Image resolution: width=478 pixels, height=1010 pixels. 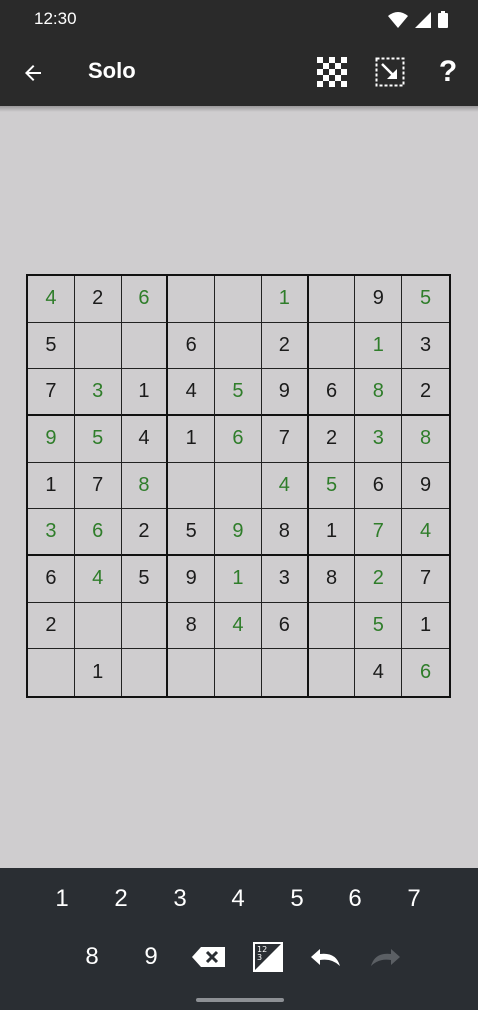 What do you see at coordinates (332, 72) in the screenshot?
I see `difficulty-button` at bounding box center [332, 72].